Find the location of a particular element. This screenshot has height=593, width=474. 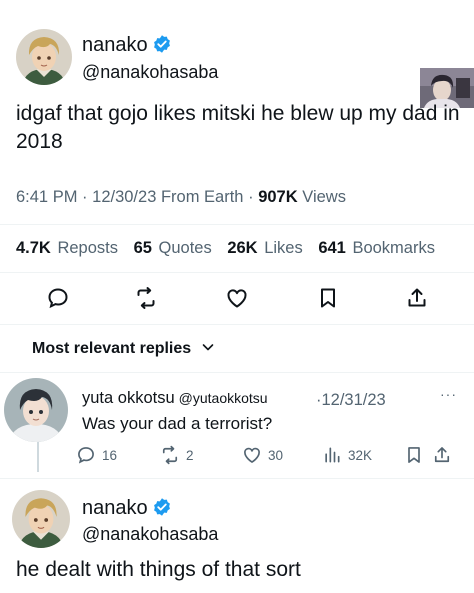

reply-like-button: 30 is located at coordinates (262, 455).